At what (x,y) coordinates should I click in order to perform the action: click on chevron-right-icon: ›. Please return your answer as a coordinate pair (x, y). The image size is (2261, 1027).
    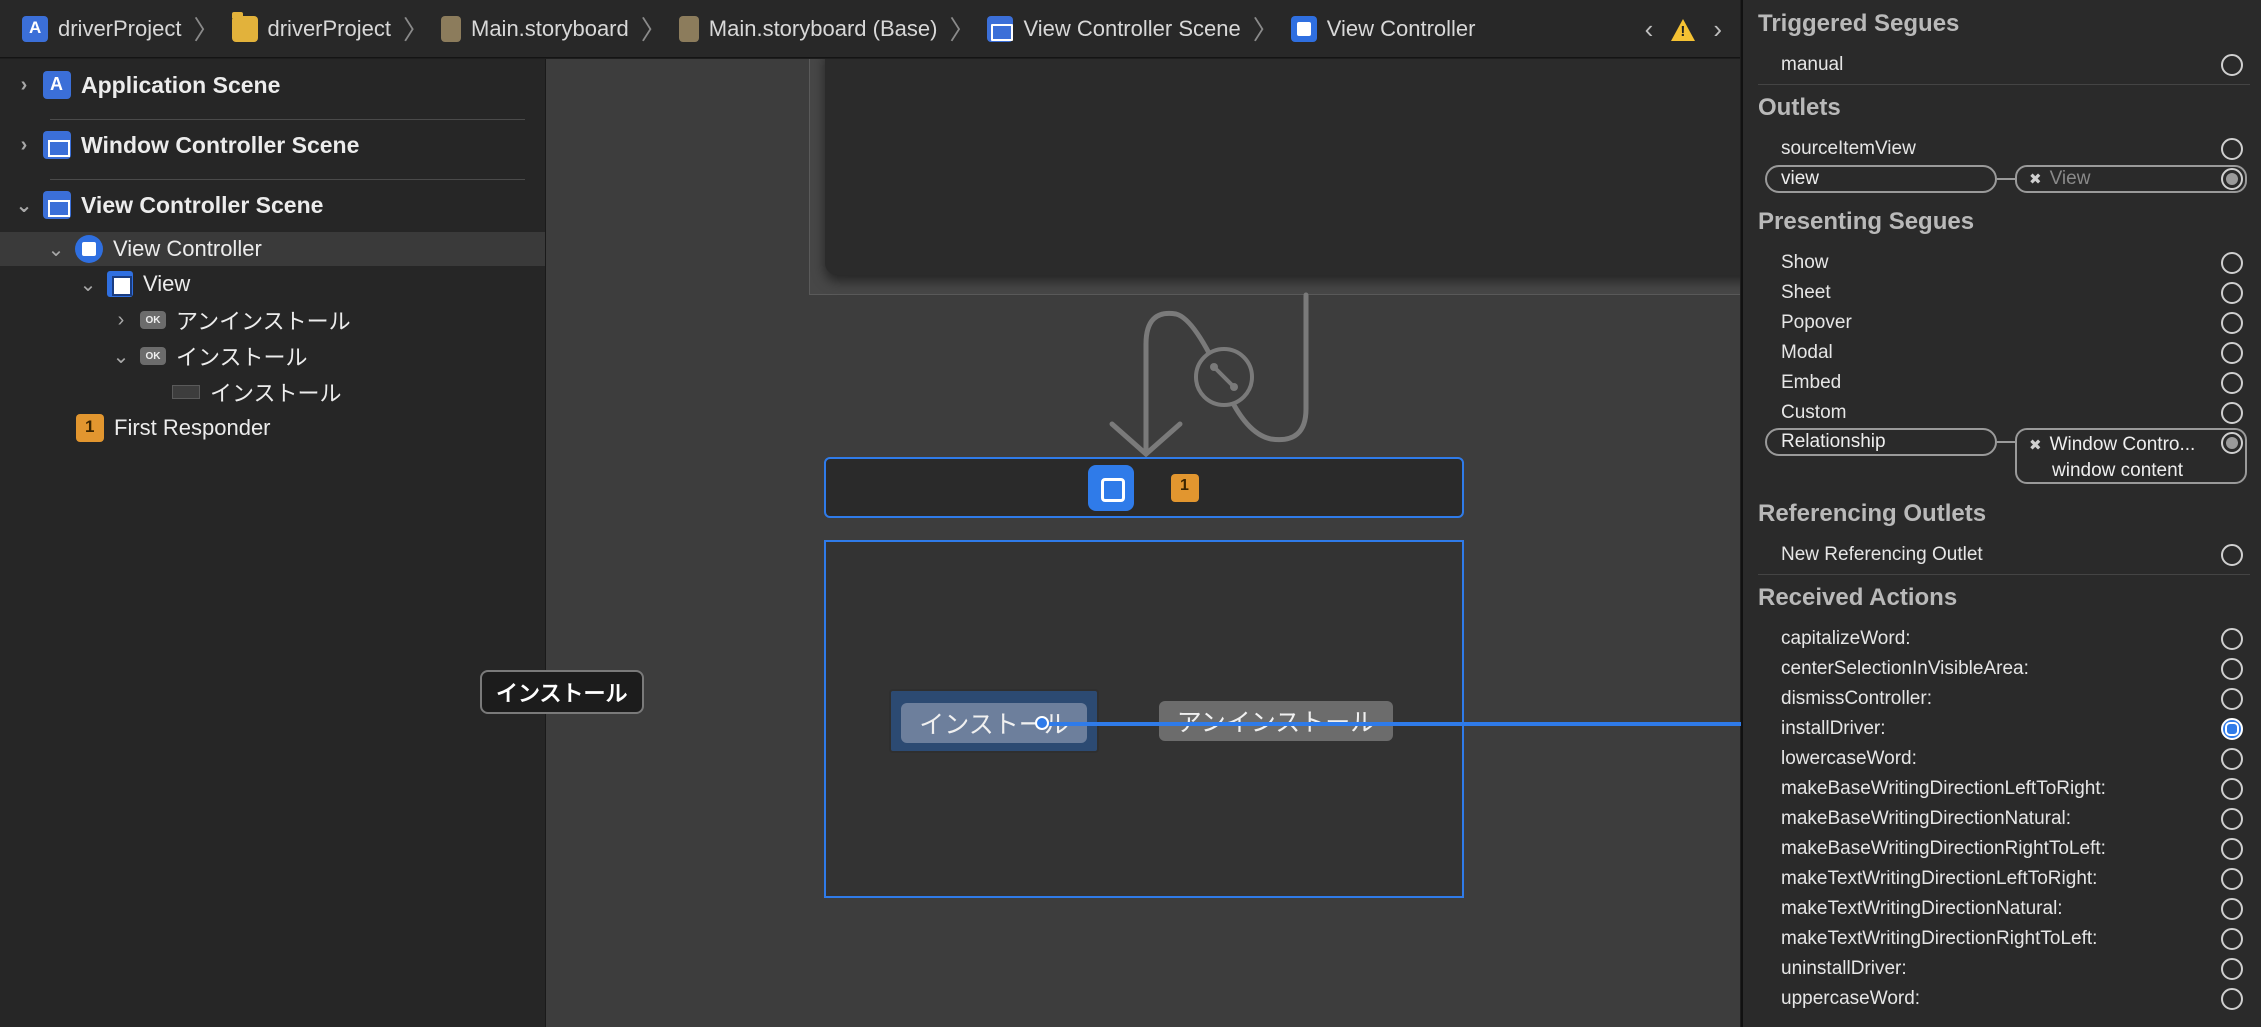
    Looking at the image, I should click on (1717, 29).